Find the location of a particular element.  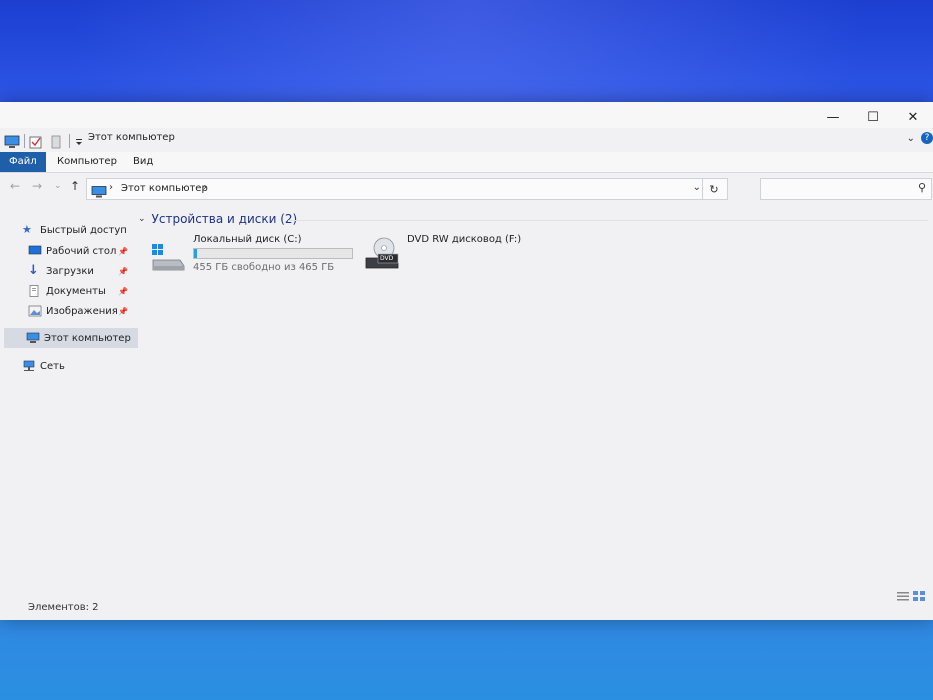

nav-item-label: Быстрый доступ is located at coordinates (83, 230).